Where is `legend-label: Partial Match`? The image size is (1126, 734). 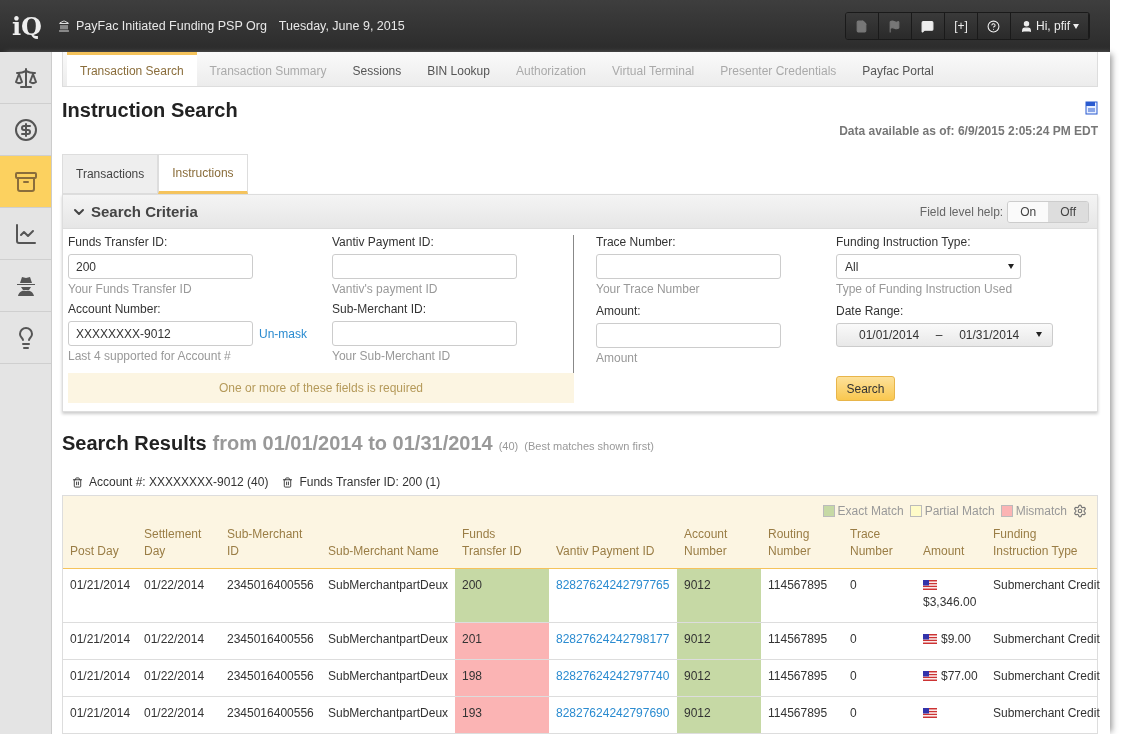 legend-label: Partial Match is located at coordinates (959, 511).